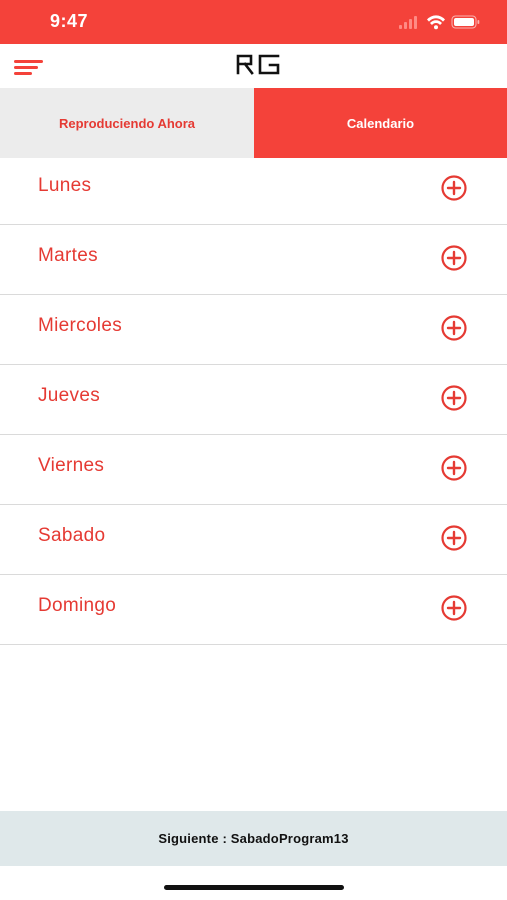 The width and height of the screenshot is (507, 900). Describe the element at coordinates (69, 21) in the screenshot. I see `status-time: 9:47` at that location.